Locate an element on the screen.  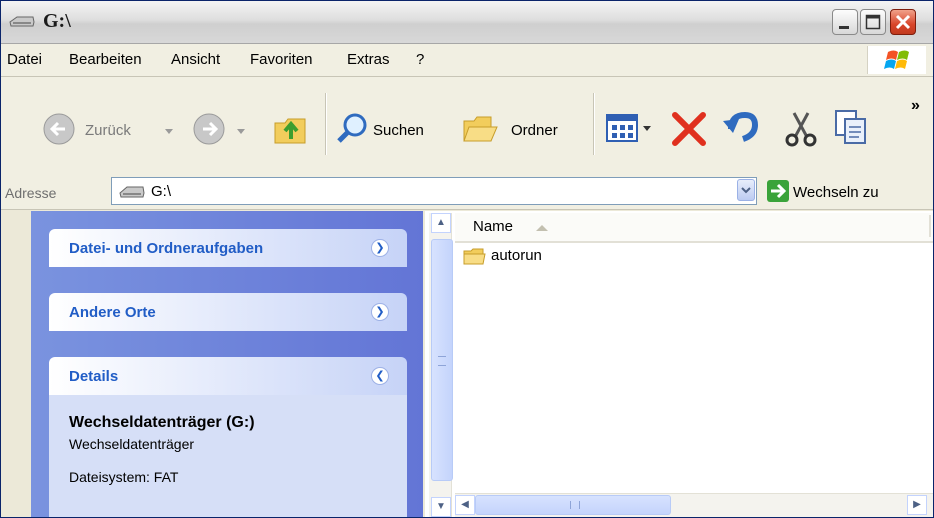
up-folder-icon is located at coordinates (291, 129).